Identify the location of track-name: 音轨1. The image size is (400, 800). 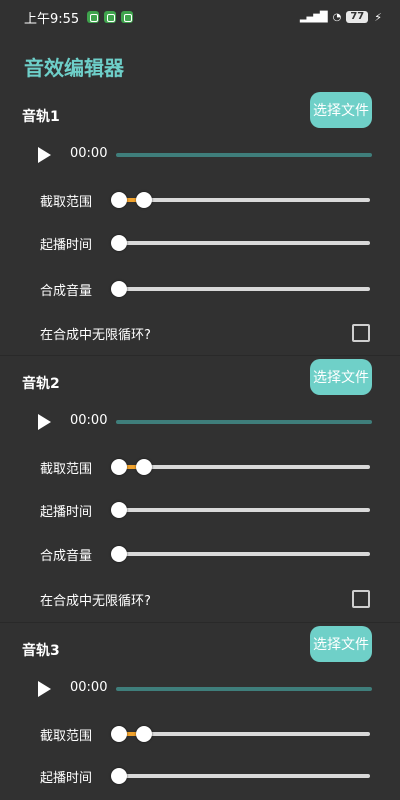
(41, 117).